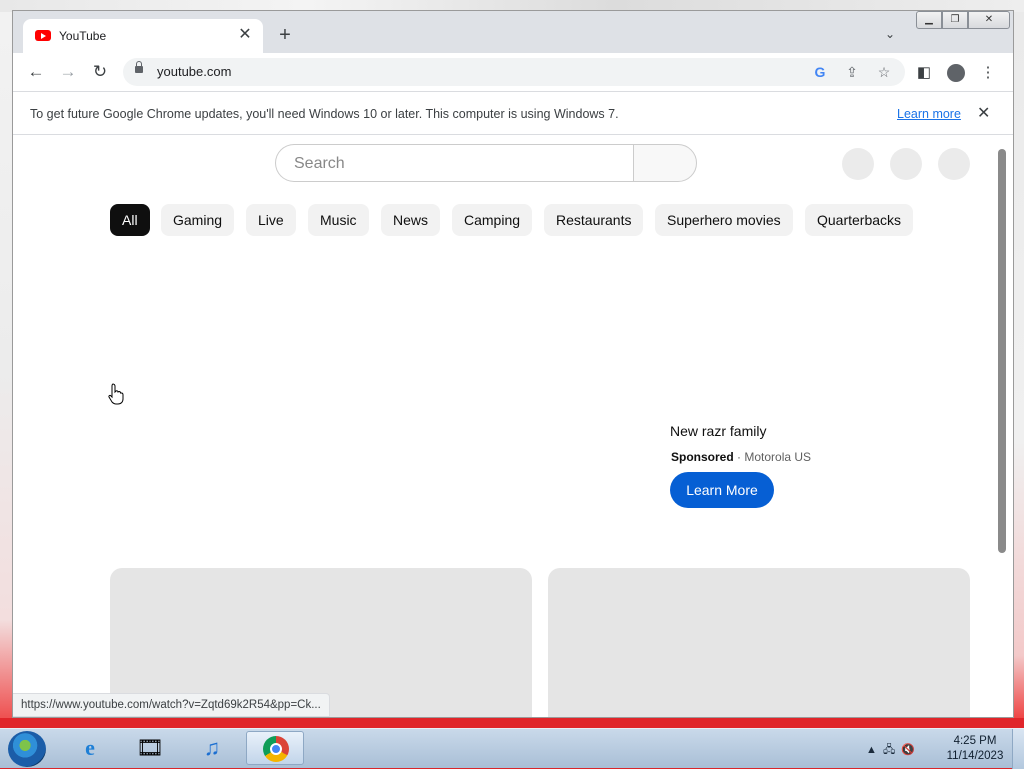 This screenshot has width=1024, height=769. I want to click on chrome-icon, so click(276, 749).